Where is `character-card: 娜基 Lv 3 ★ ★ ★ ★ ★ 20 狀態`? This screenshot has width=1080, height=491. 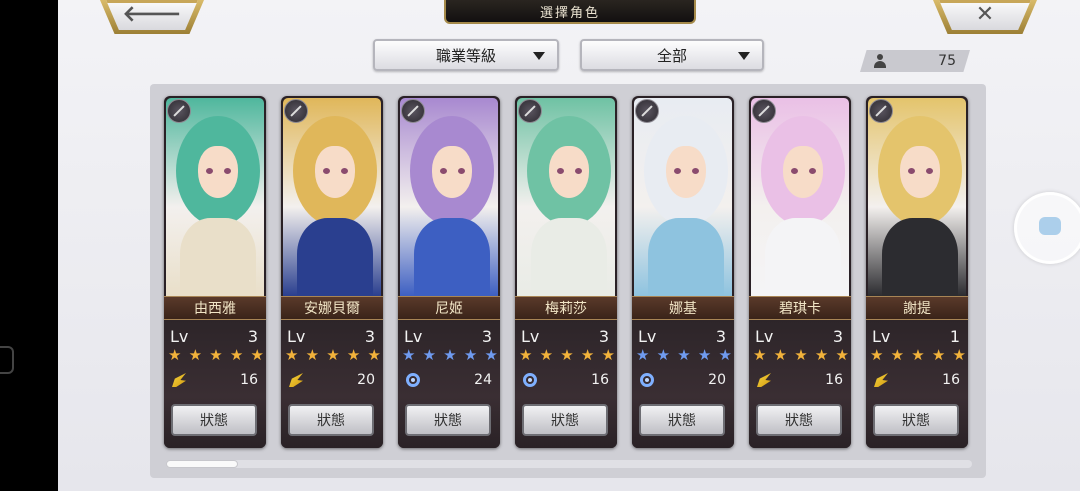 character-card: 娜基 Lv 3 ★ ★ ★ ★ ★ 20 狀態 is located at coordinates (683, 272).